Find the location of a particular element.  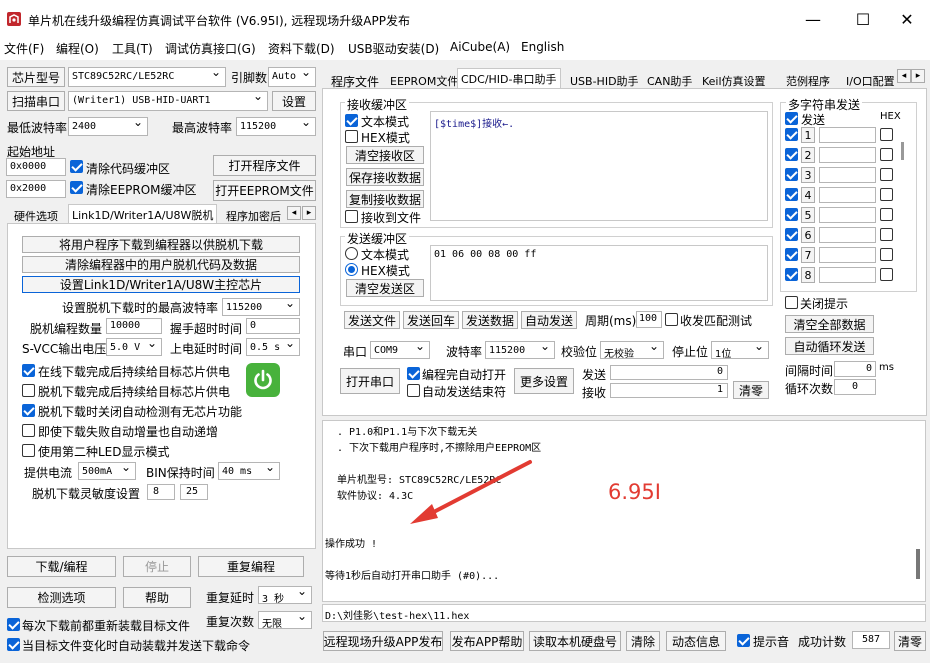

tab-offline: Link1D/Writer1A/U8W脱机 is located at coordinates (143, 213).